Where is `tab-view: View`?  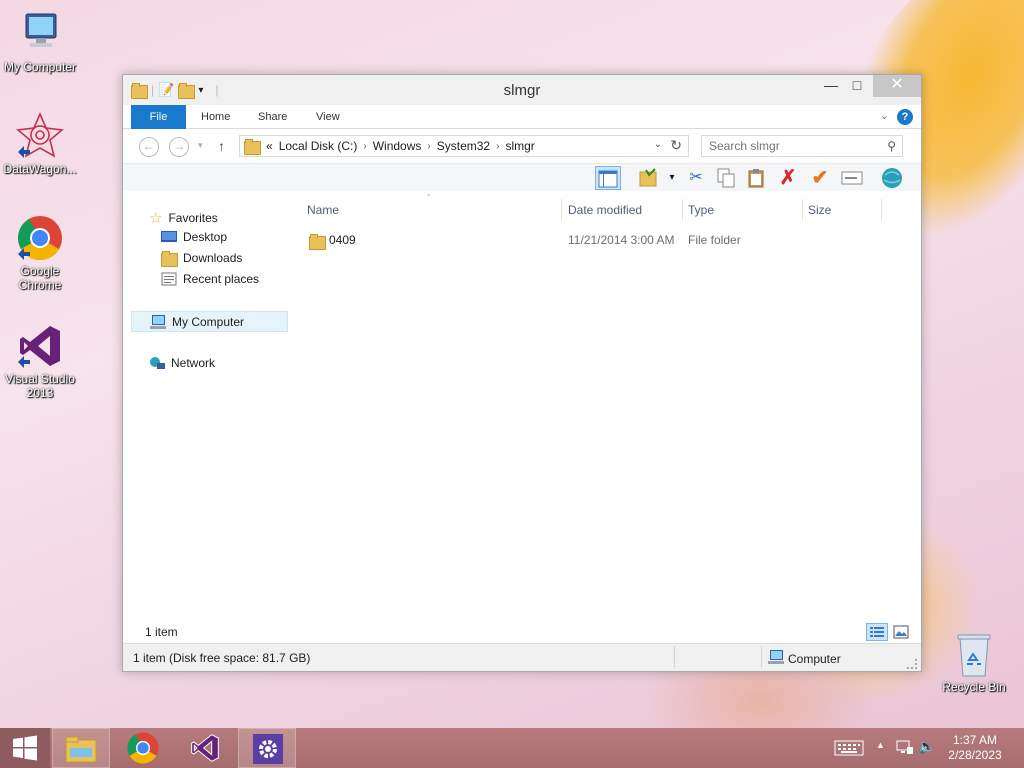 tab-view: View is located at coordinates (328, 117).